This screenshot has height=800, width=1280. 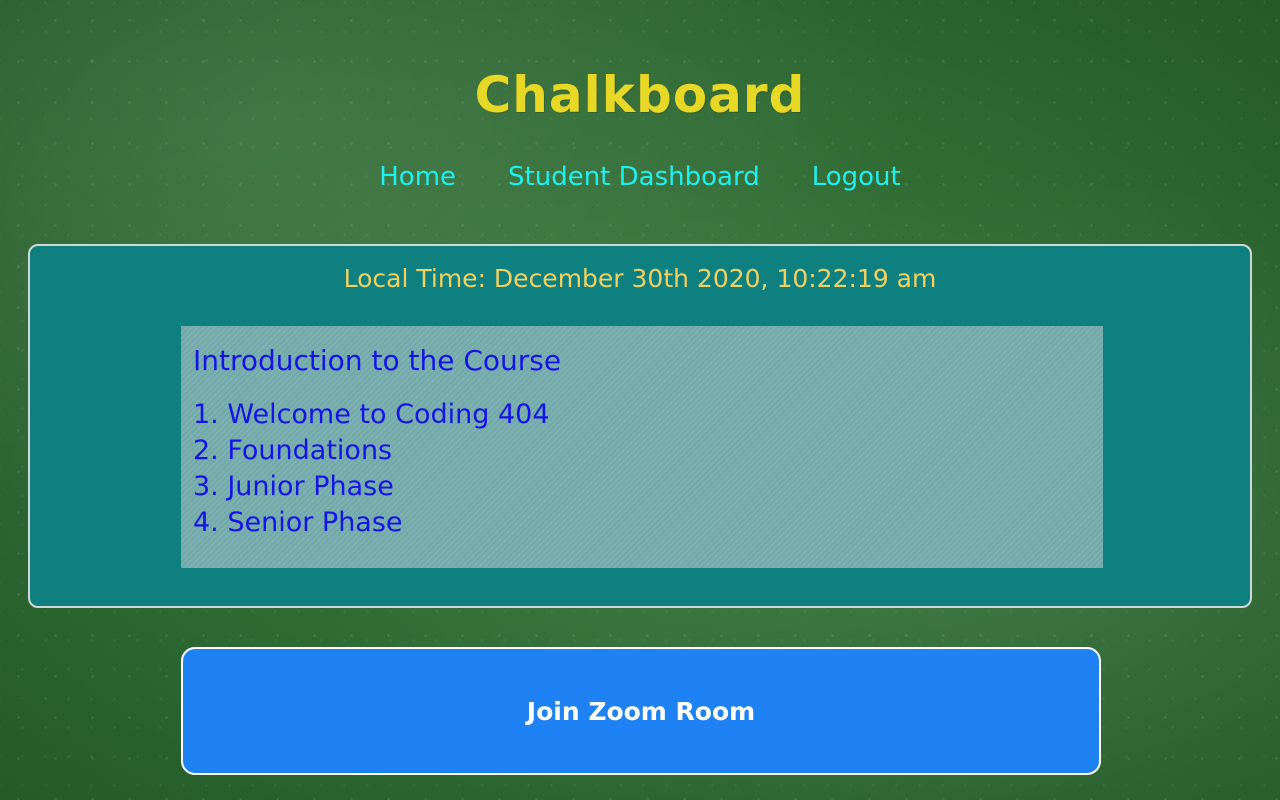 What do you see at coordinates (642, 415) in the screenshot?
I see `course-item-welcome: 1. Welcome to Coding 404` at bounding box center [642, 415].